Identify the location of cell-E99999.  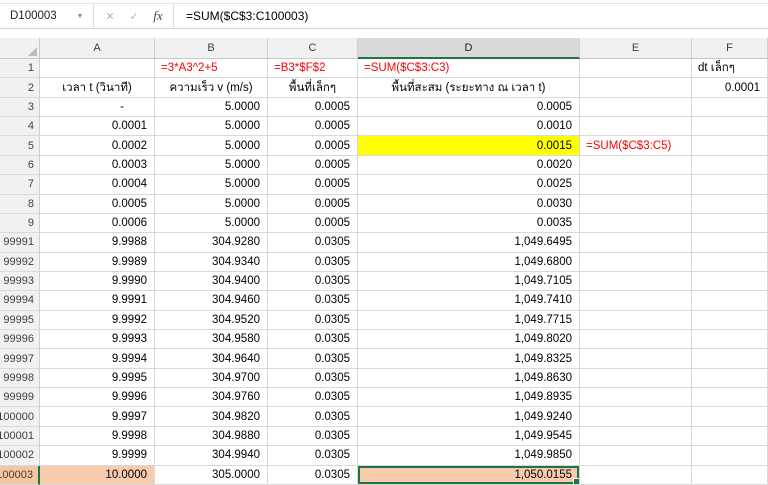
(636, 398).